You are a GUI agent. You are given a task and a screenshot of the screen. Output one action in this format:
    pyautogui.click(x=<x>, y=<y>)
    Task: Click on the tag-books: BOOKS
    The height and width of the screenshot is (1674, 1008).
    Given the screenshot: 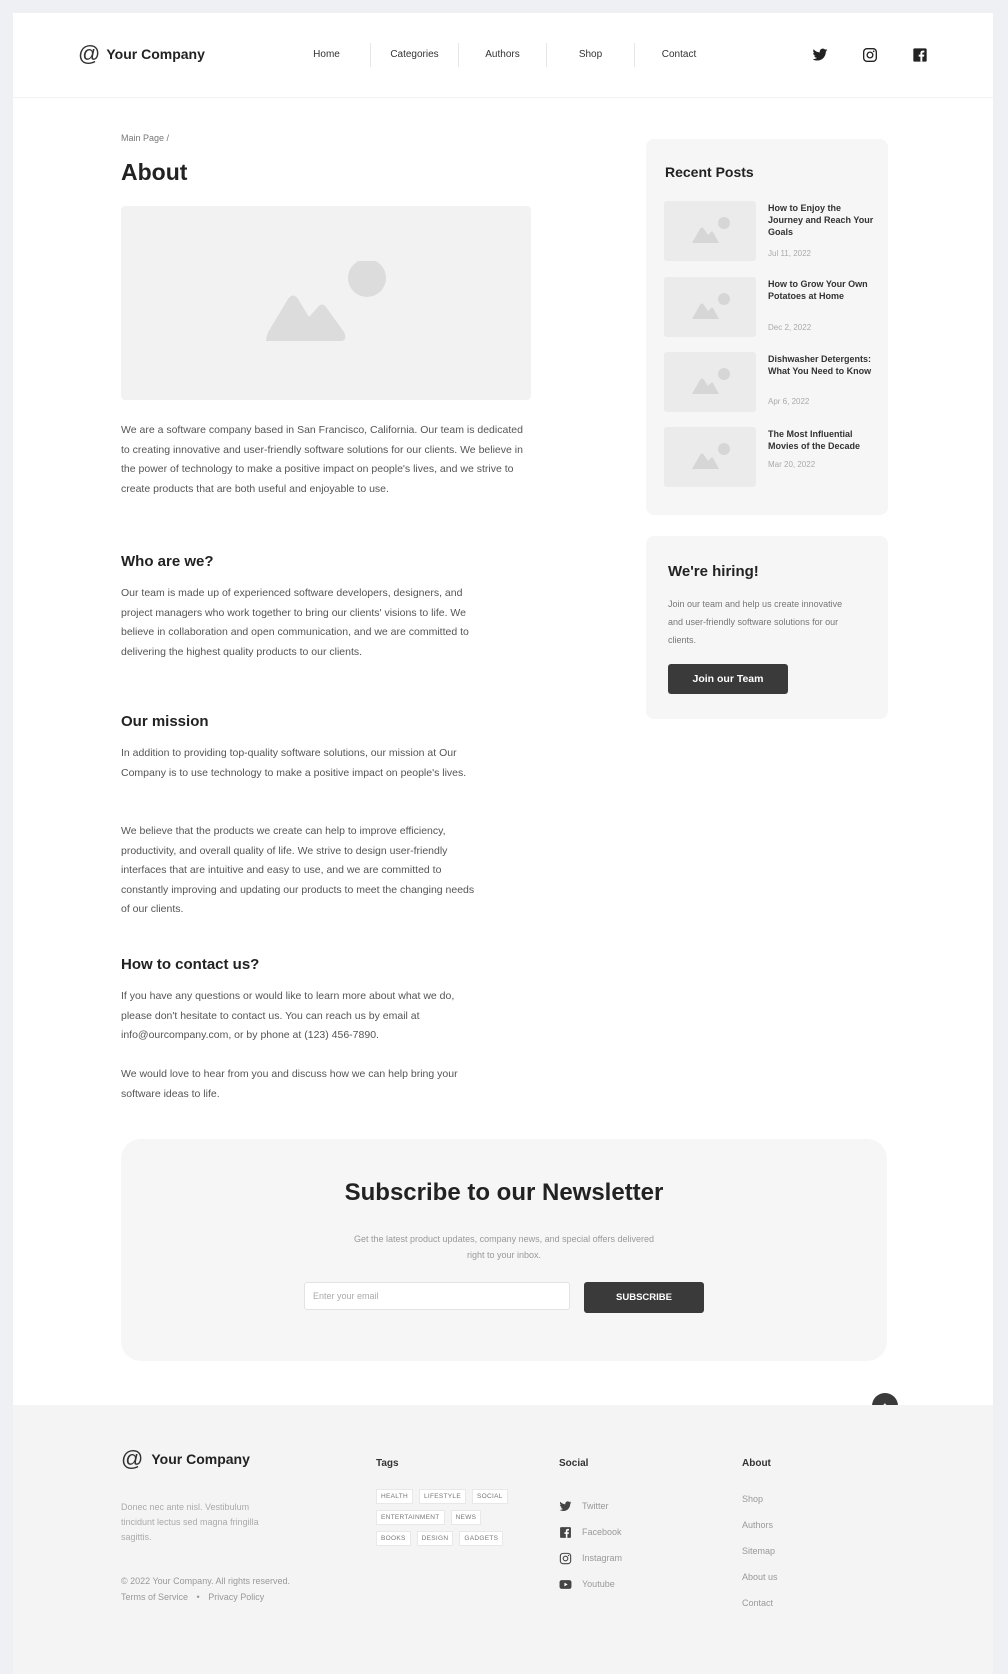 What is the action you would take?
    pyautogui.click(x=393, y=1538)
    